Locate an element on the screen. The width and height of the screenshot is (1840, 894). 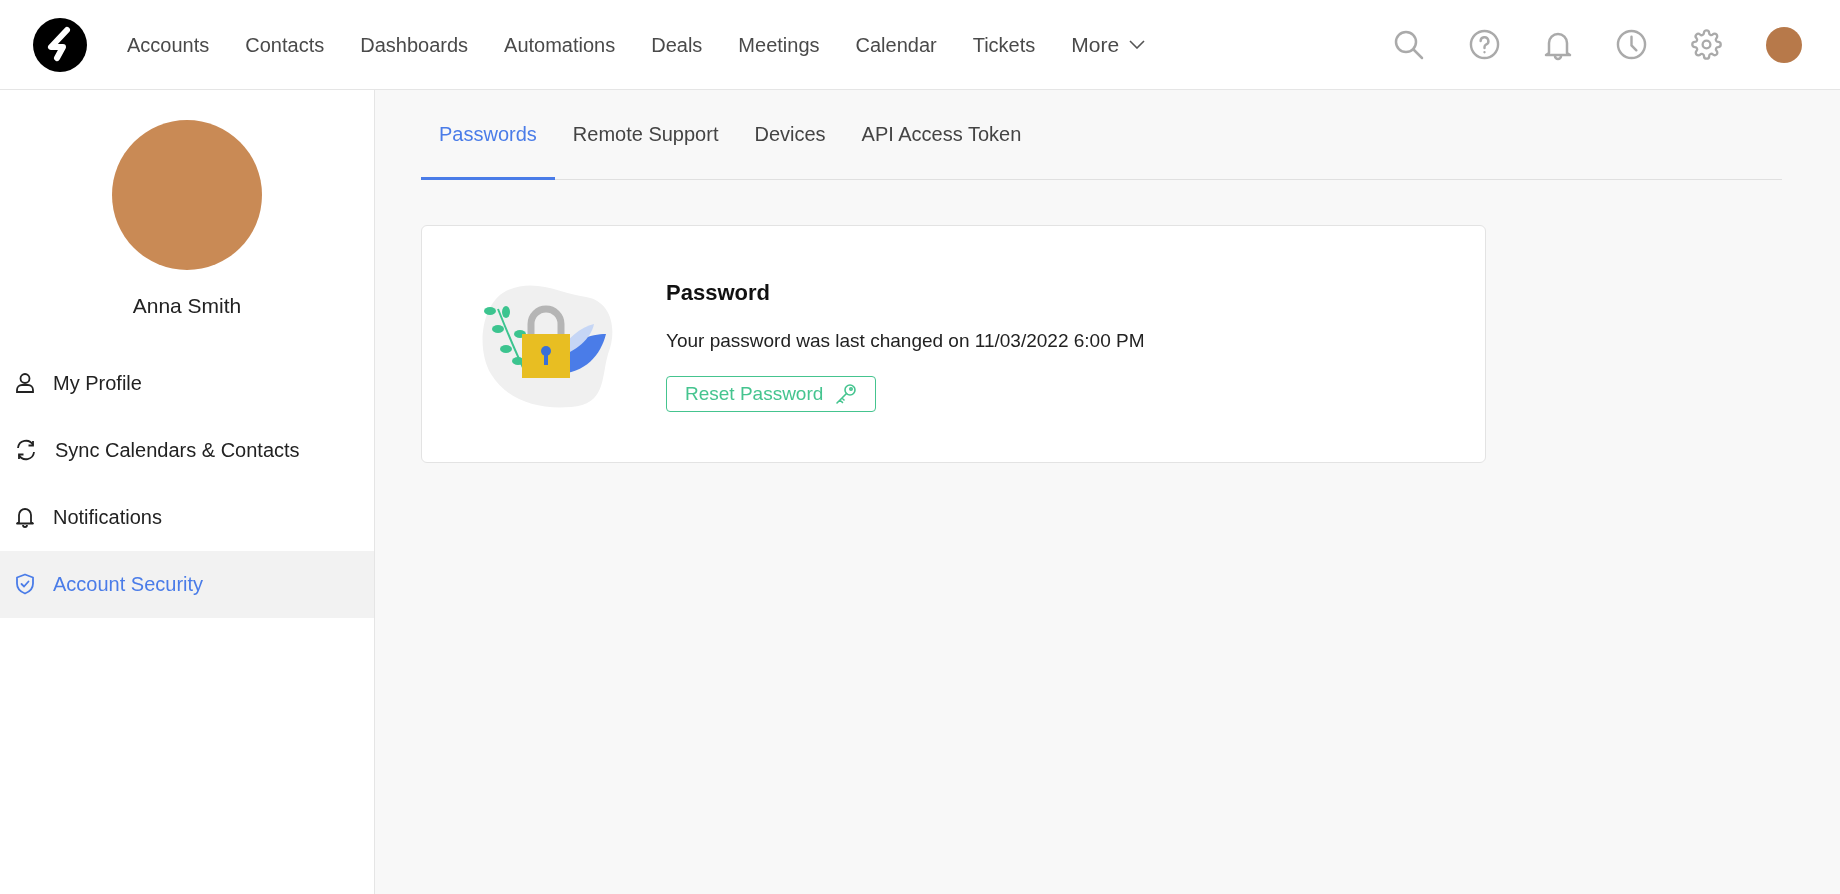
bell-icon is located at coordinates (25, 517).